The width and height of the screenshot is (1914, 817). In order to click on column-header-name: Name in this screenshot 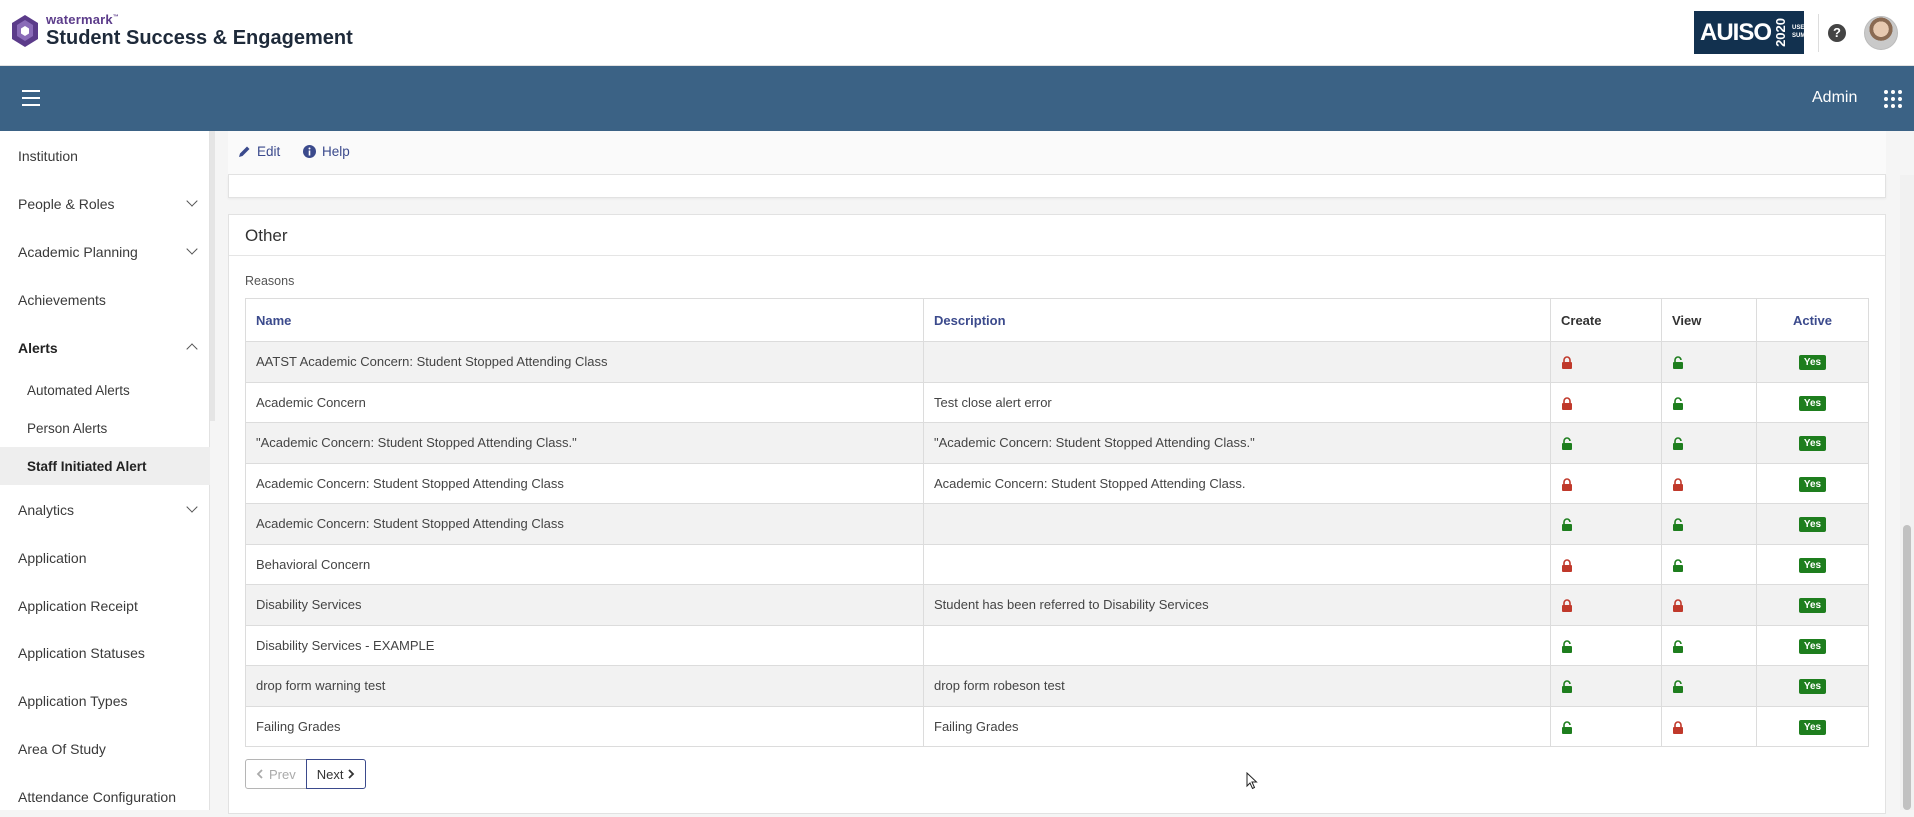, I will do `click(584, 320)`.